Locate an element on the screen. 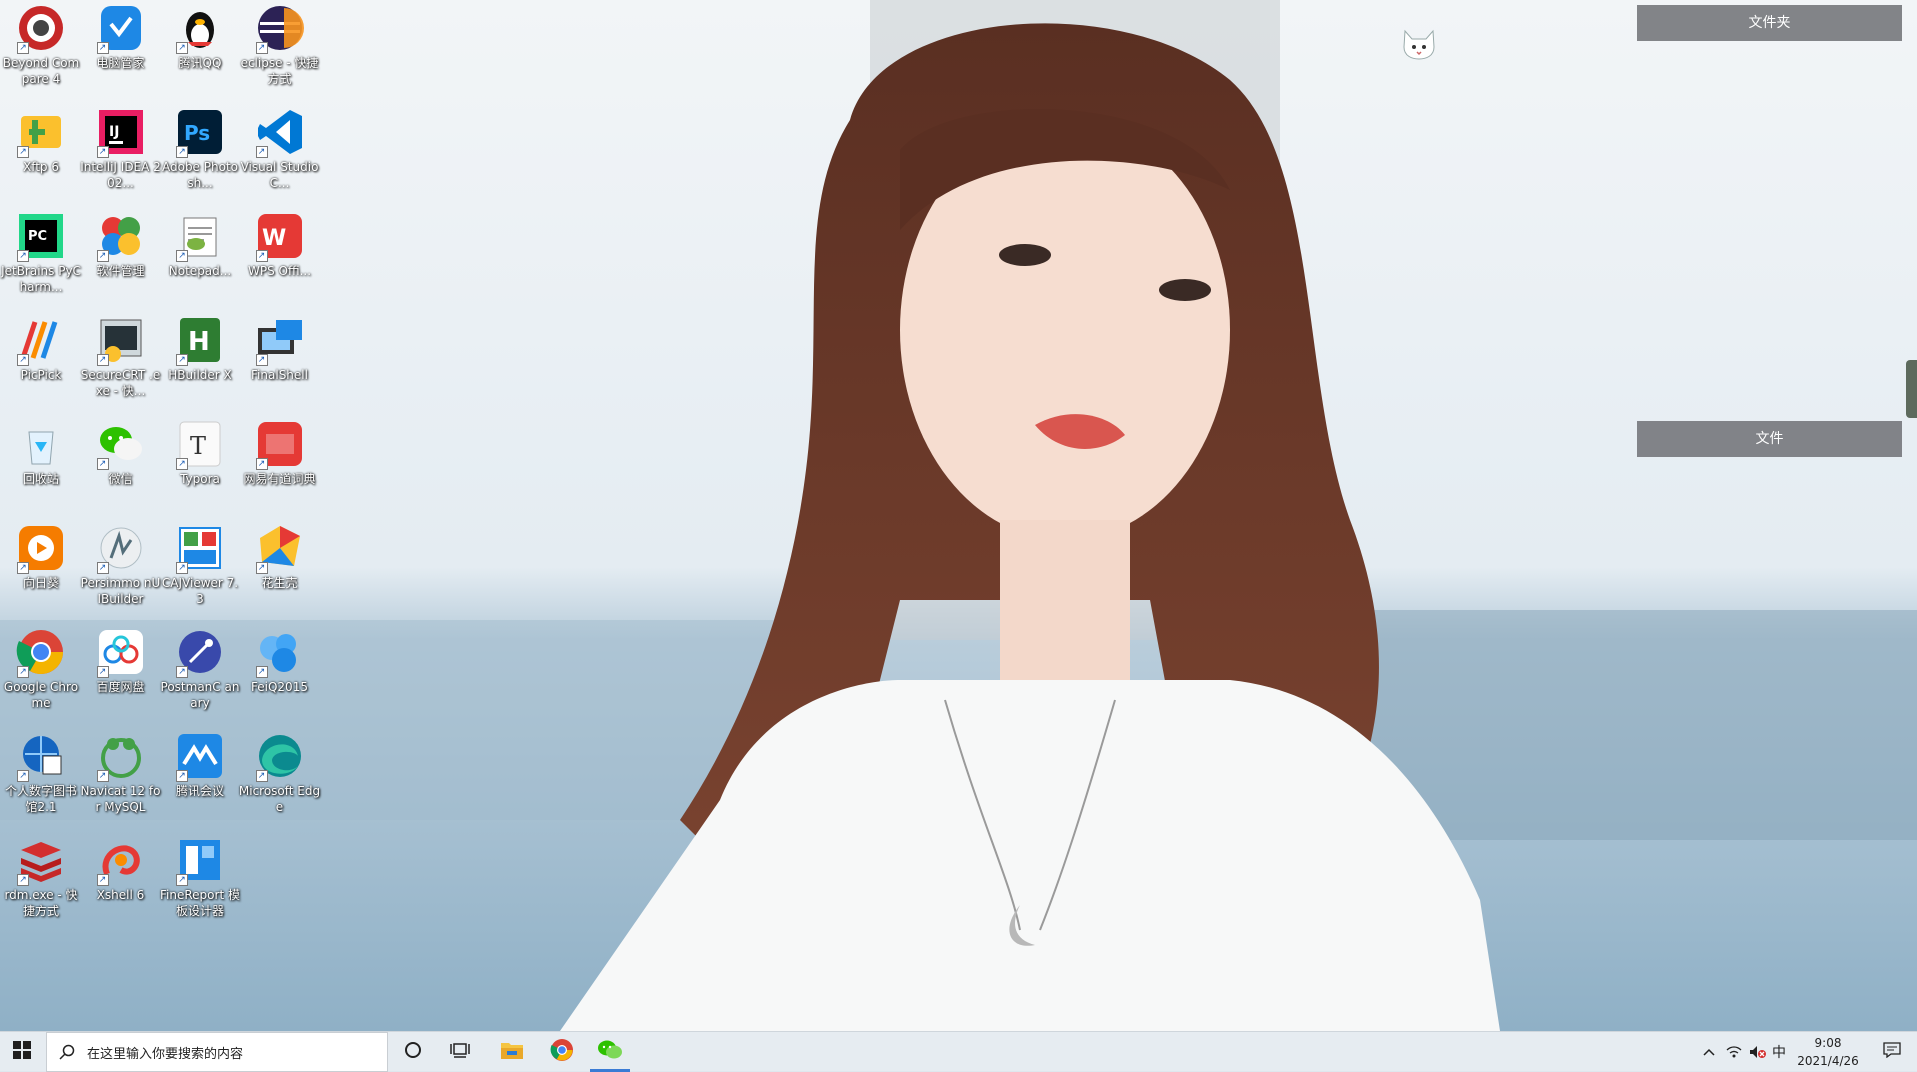 Image resolution: width=1917 pixels, height=1072 pixels. desktop-shortcut: ↗ FeiQ2015 is located at coordinates (280, 676).